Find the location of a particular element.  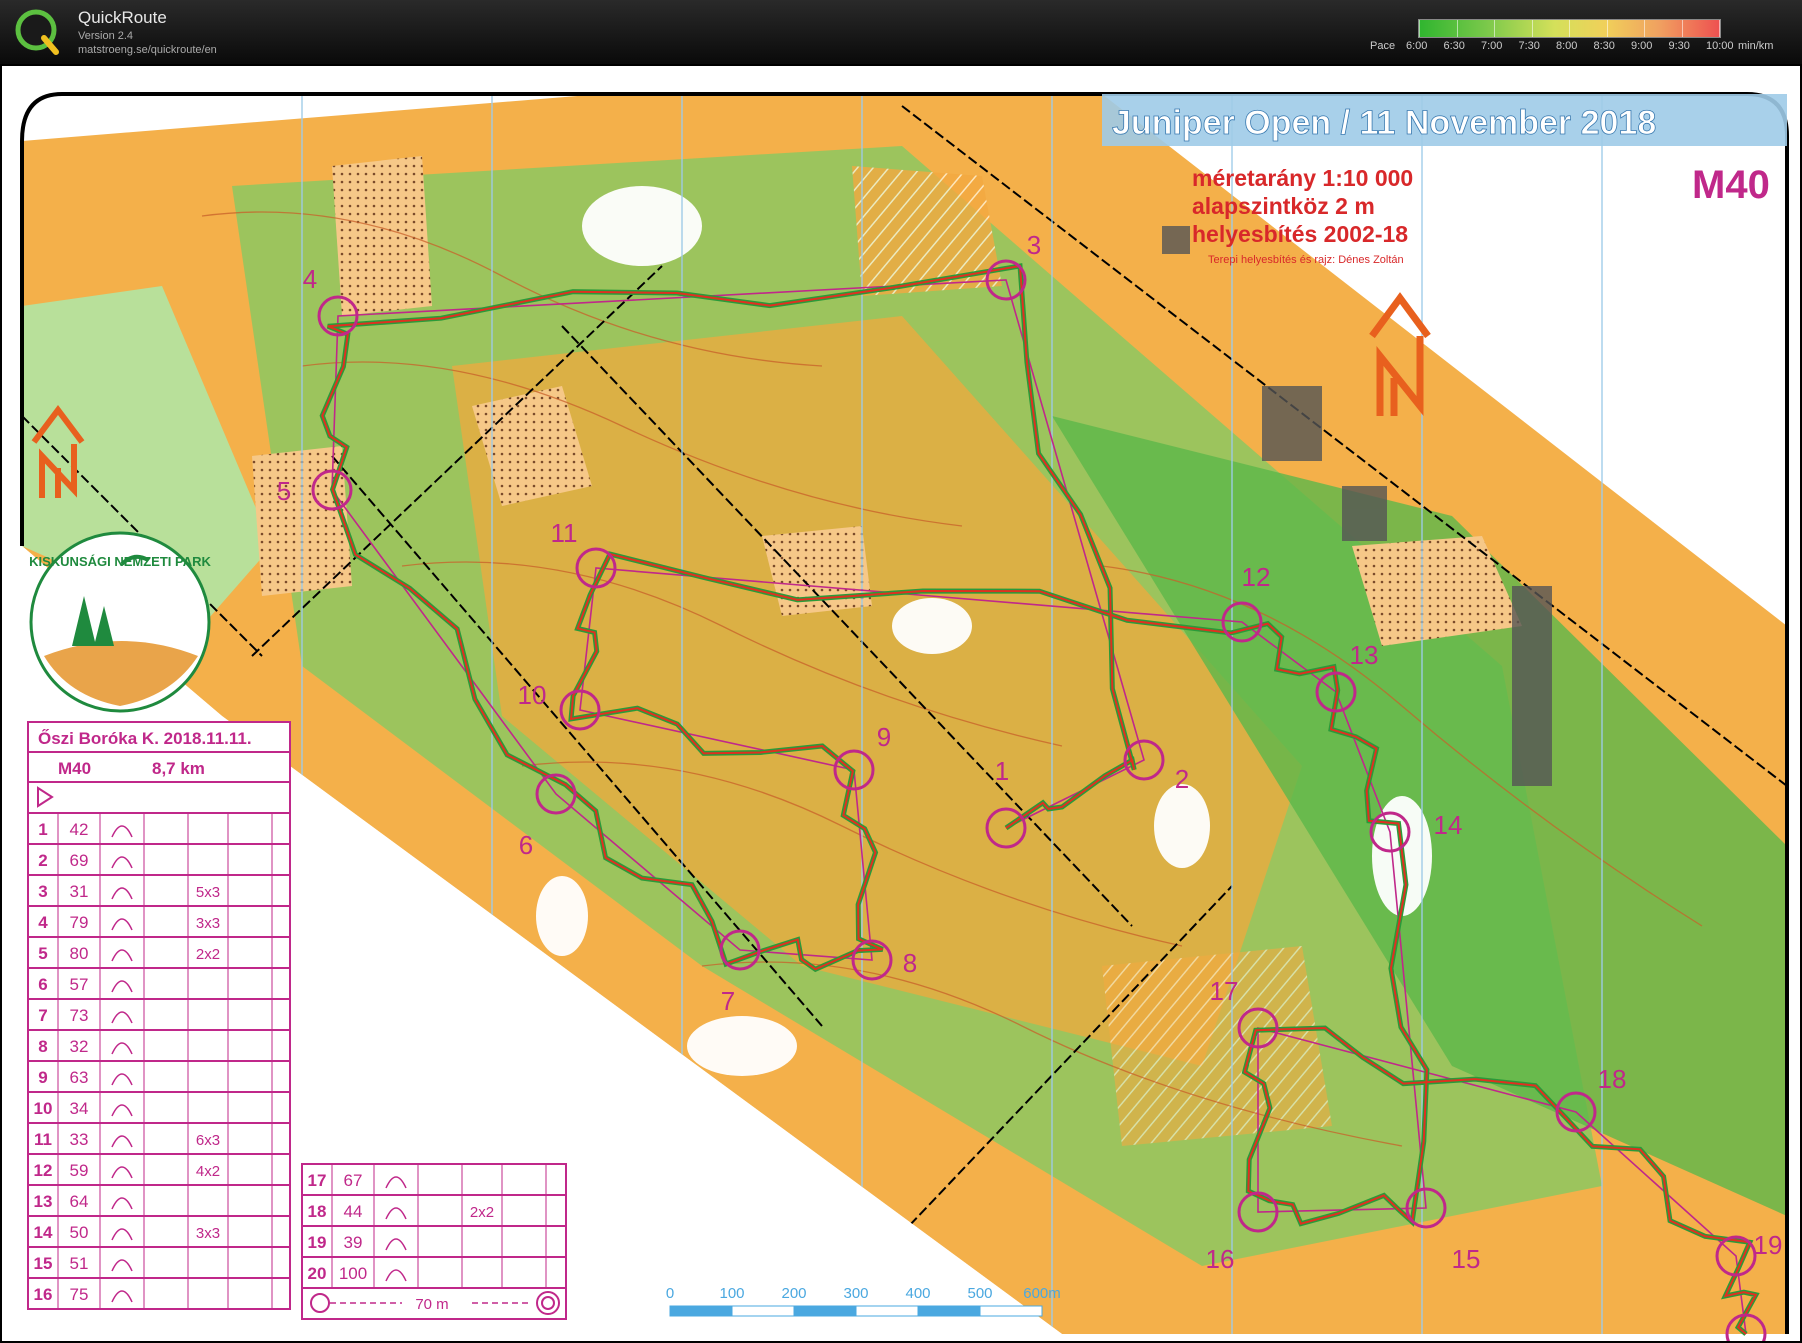

pace-tick-7: 9:30 is located at coordinates (1679, 46).